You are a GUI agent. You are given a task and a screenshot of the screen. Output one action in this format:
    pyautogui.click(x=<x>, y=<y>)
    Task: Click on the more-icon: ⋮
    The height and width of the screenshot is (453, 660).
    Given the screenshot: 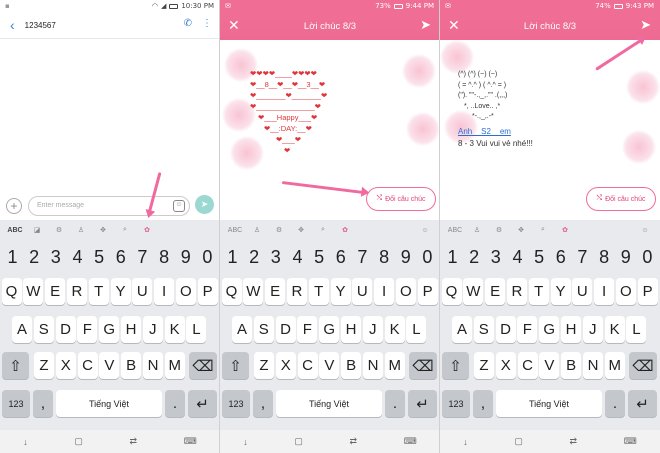 What is the action you would take?
    pyautogui.click(x=207, y=23)
    